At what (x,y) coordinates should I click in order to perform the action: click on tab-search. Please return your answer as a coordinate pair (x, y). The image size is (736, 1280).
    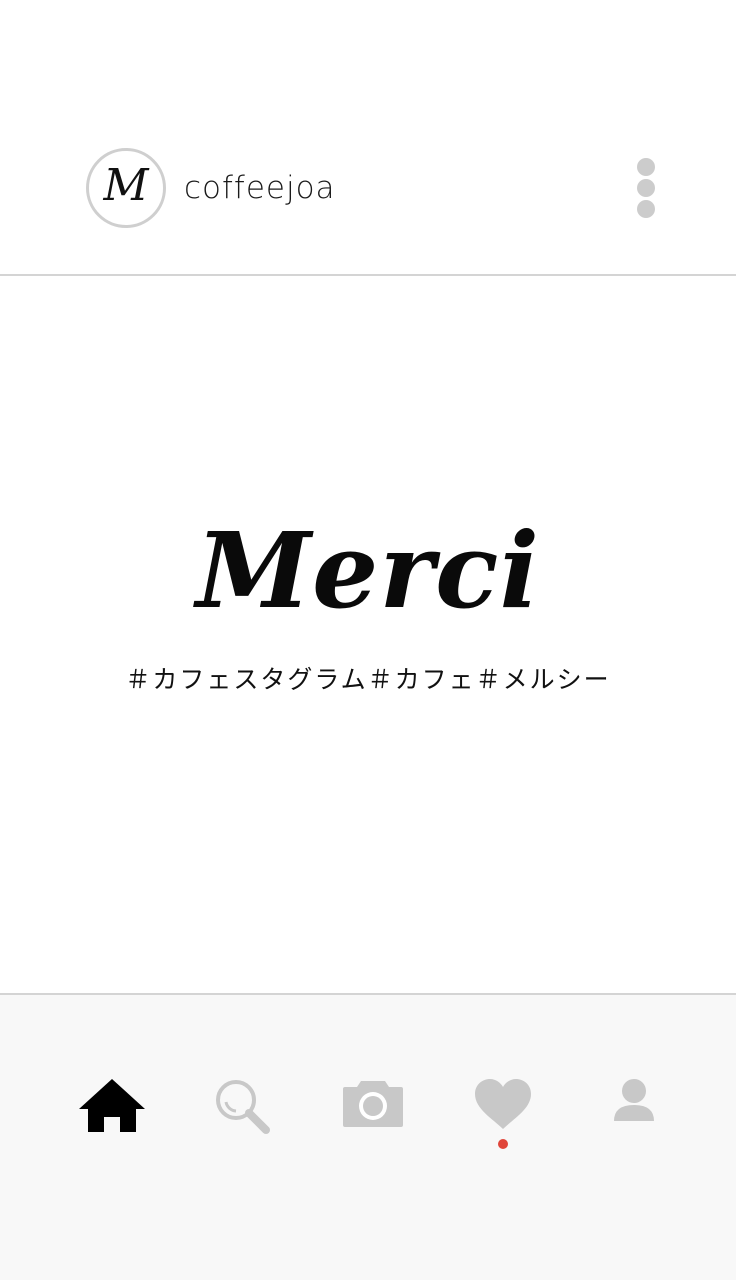
    Looking at the image, I should click on (242, 1104).